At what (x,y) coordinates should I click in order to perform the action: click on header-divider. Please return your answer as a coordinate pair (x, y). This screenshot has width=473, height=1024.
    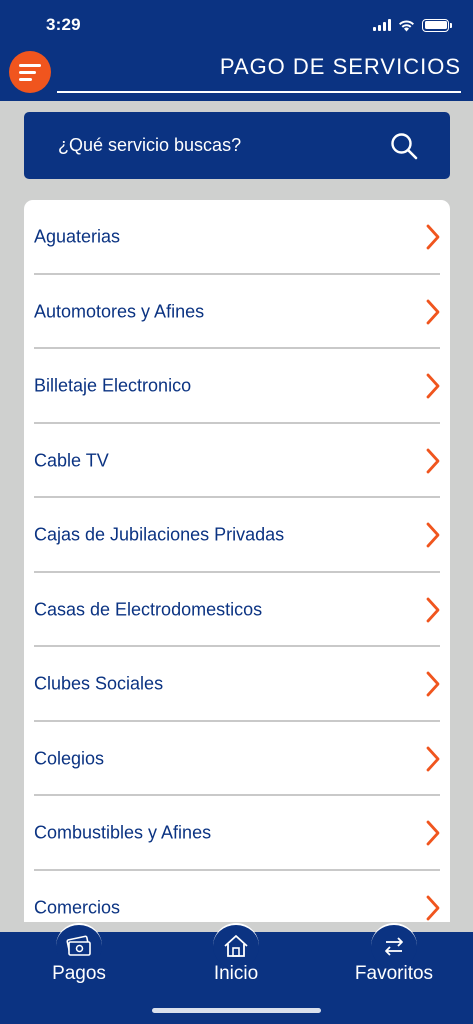
    Looking at the image, I should click on (259, 92).